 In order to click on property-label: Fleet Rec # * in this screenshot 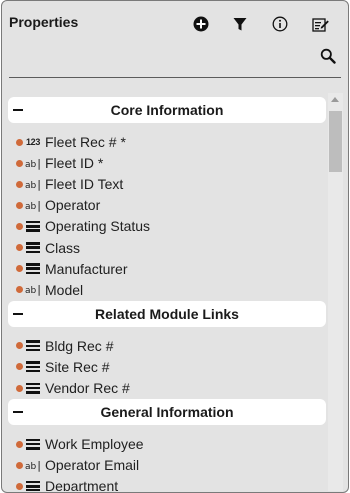, I will do `click(85, 142)`.